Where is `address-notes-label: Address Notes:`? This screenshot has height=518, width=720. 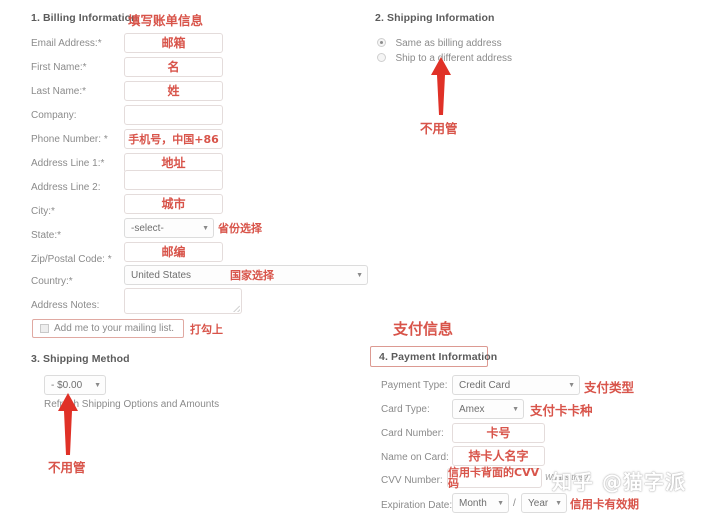 address-notes-label: Address Notes: is located at coordinates (65, 305).